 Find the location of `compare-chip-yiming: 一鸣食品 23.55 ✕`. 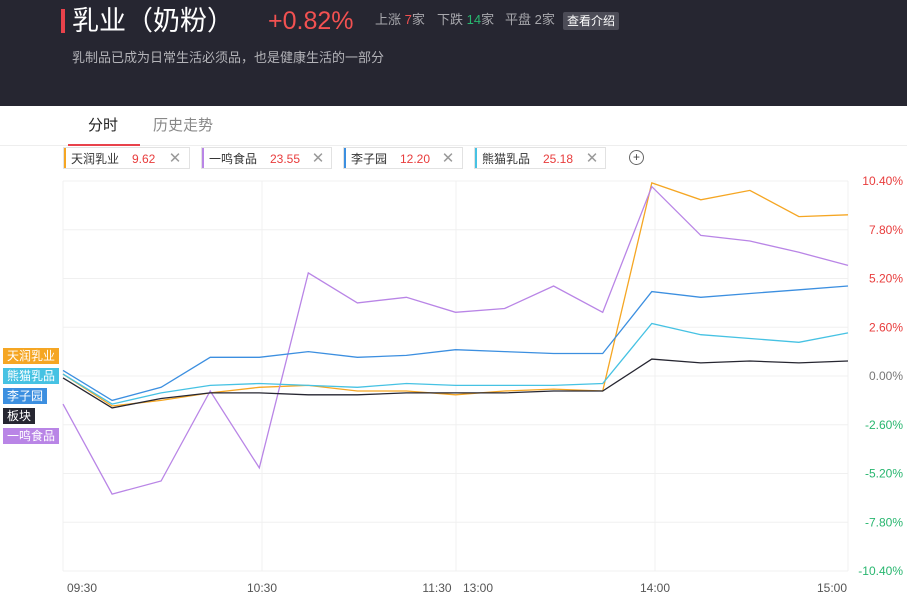

compare-chip-yiming: 一鸣食品 23.55 ✕ is located at coordinates (266, 158).